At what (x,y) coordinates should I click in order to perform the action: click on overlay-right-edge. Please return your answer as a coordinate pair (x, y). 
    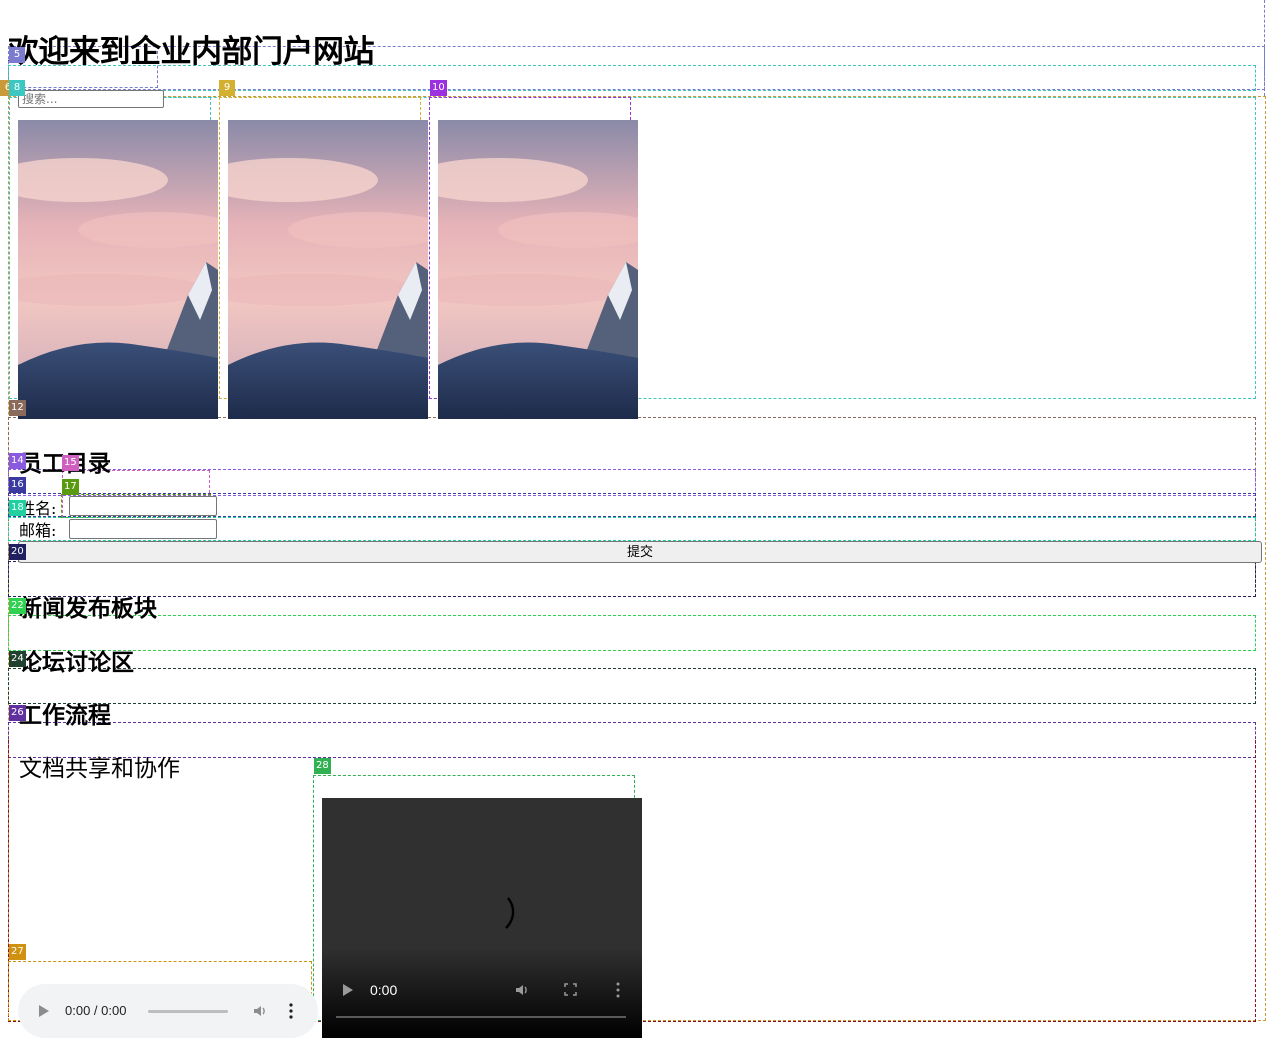
    Looking at the image, I should click on (1264, 48).